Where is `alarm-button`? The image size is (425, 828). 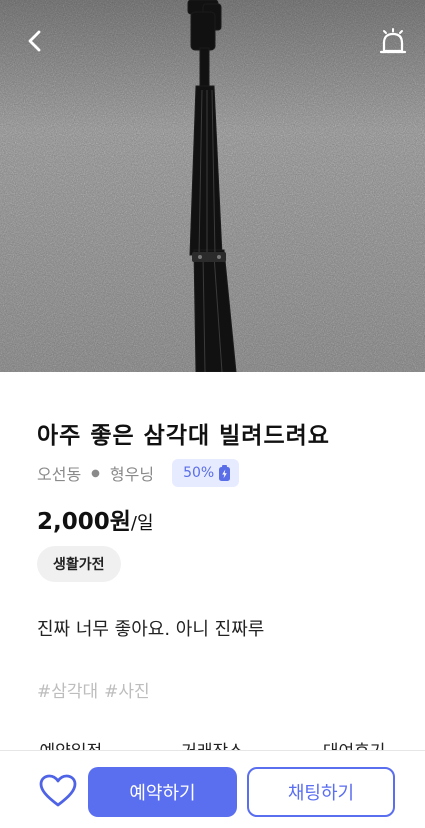
alarm-button is located at coordinates (393, 42).